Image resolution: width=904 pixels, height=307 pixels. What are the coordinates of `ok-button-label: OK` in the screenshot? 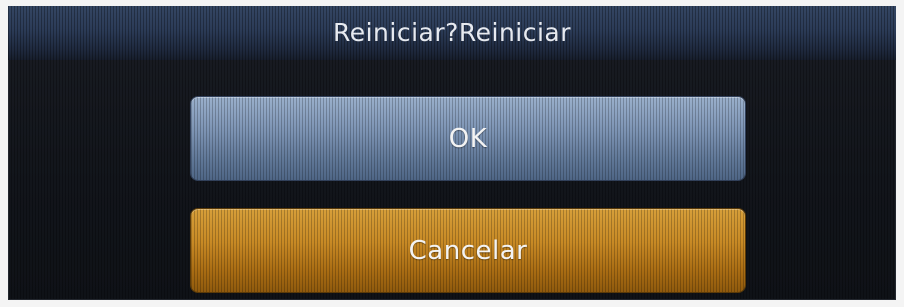 It's located at (468, 138).